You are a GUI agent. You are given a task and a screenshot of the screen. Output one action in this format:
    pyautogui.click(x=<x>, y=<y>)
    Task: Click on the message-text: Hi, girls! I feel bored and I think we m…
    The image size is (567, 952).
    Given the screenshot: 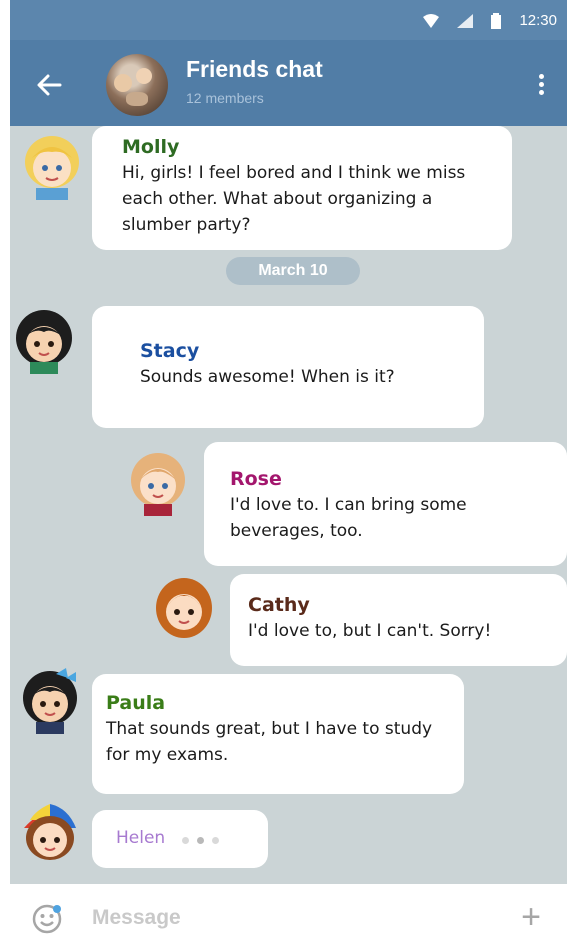 What is the action you would take?
    pyautogui.click(x=294, y=199)
    